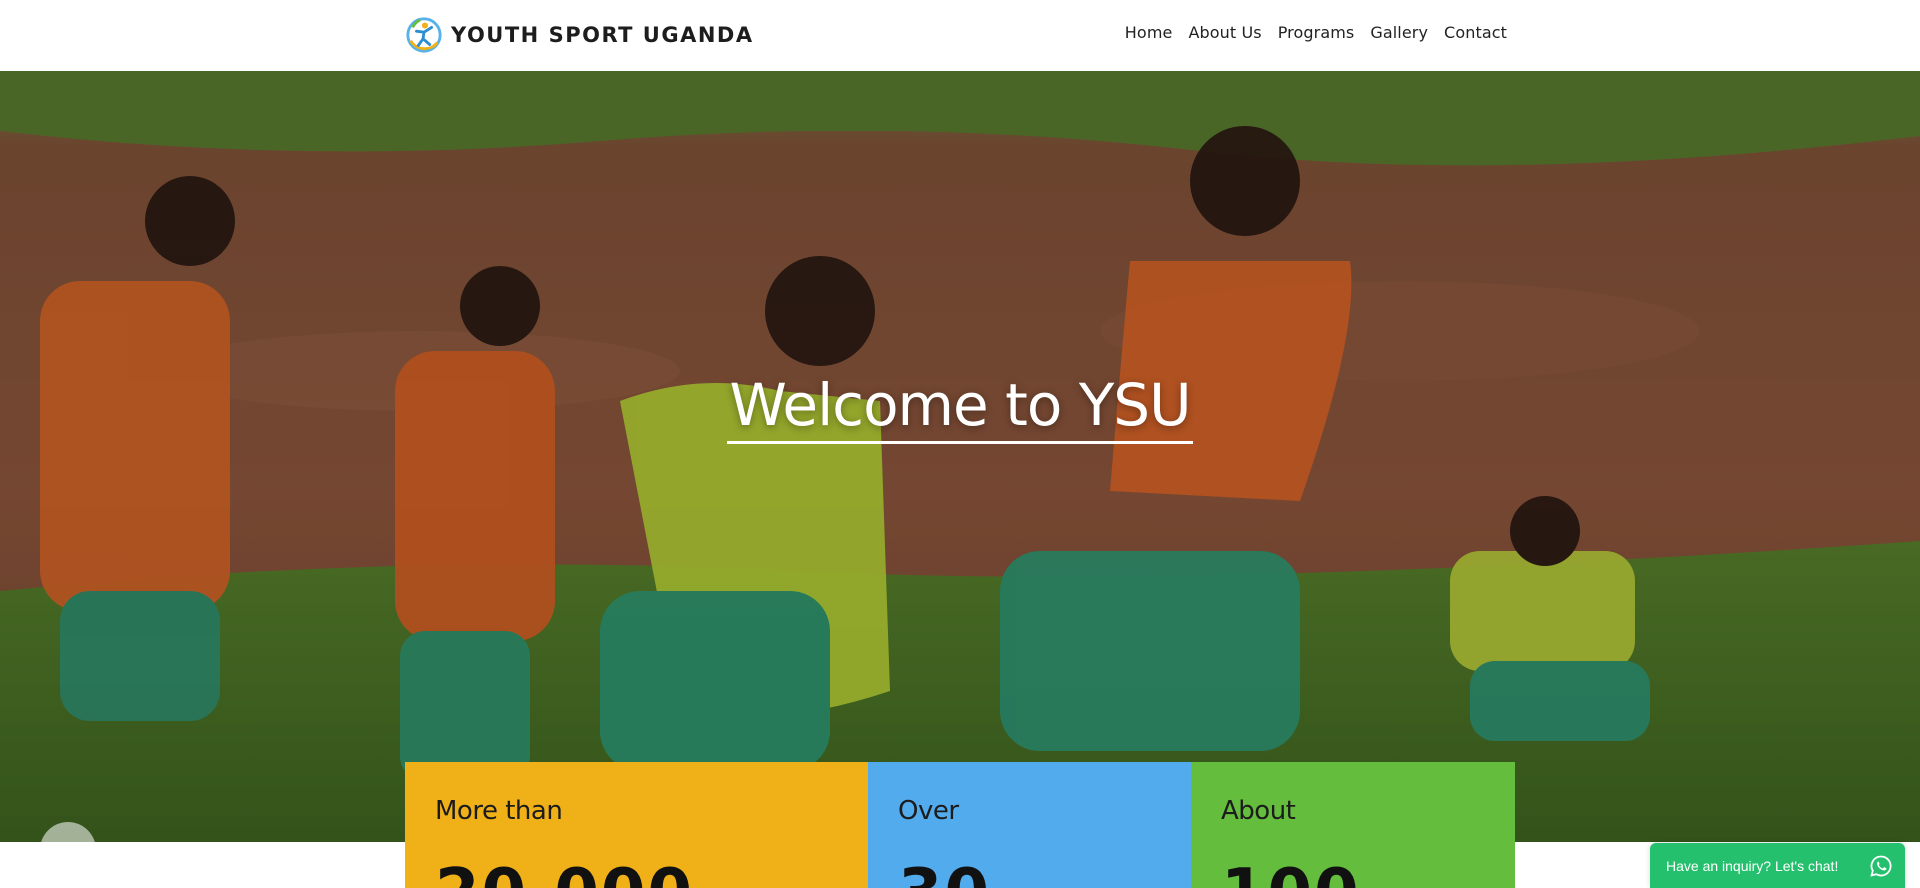 The width and height of the screenshot is (1920, 888). I want to click on chat-widget-button: Have an inquiry? Let's chat!, so click(1777, 865).